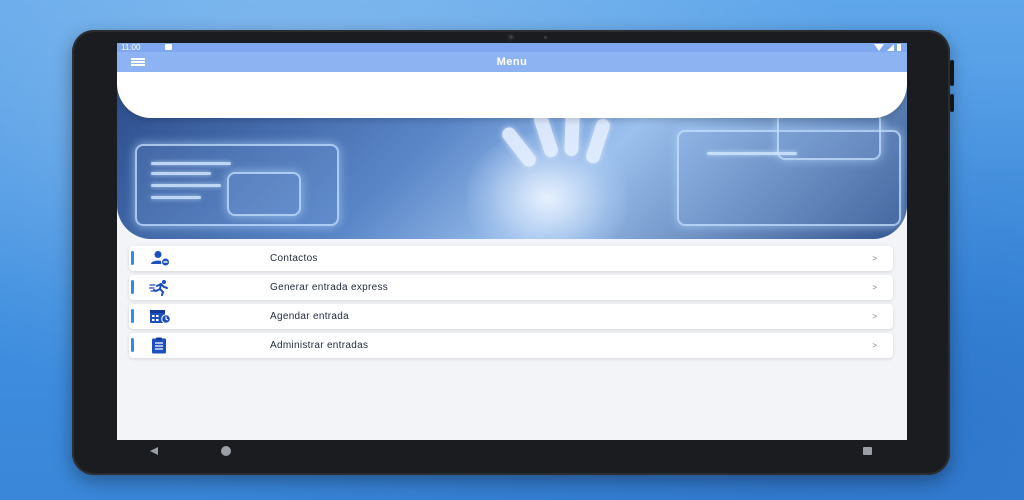 The width and height of the screenshot is (1024, 500). Describe the element at coordinates (512, 95) in the screenshot. I see `hero-header-curve` at that location.